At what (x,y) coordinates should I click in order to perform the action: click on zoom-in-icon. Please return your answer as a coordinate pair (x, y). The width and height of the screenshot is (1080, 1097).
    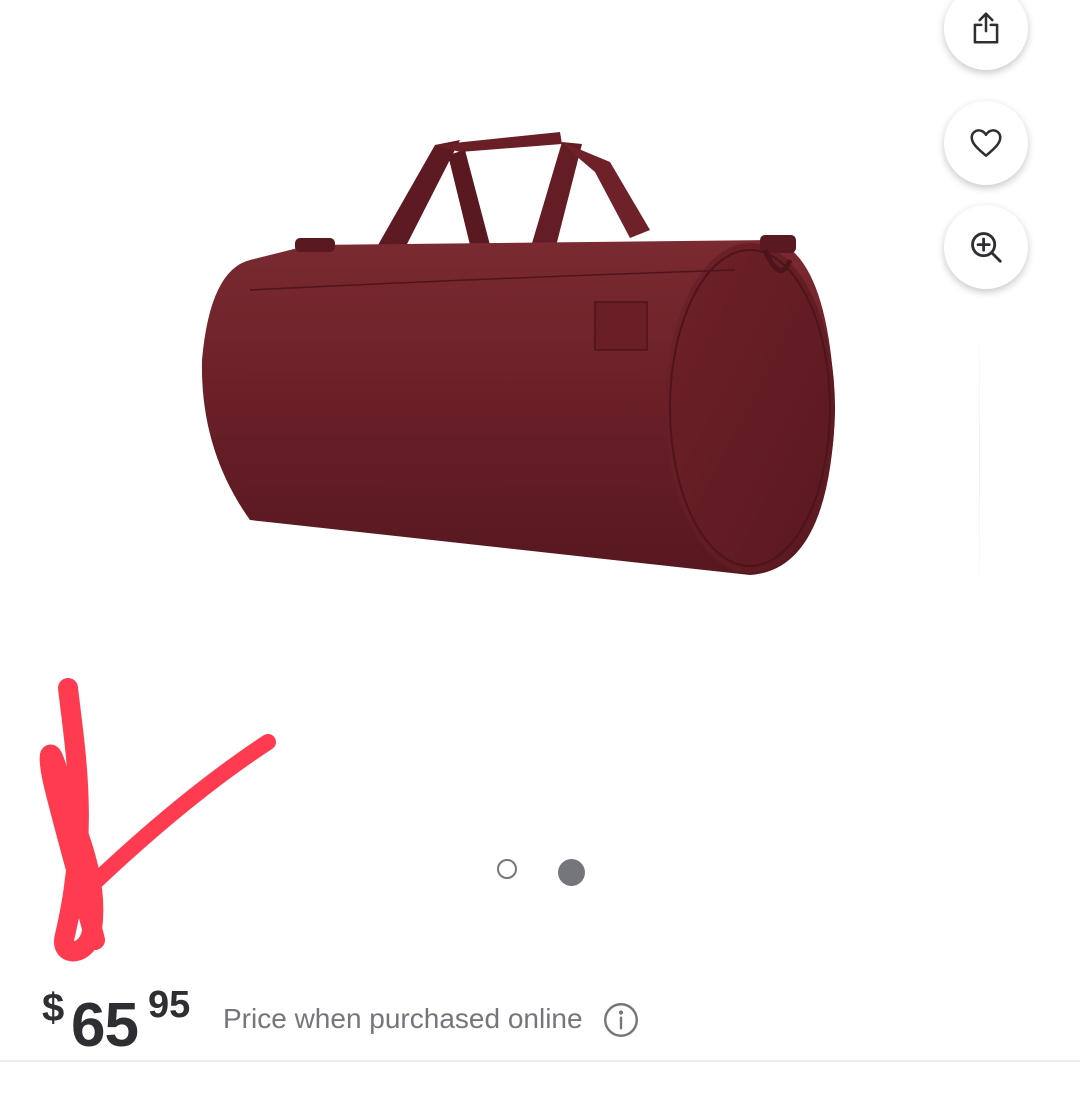
    Looking at the image, I should click on (986, 247).